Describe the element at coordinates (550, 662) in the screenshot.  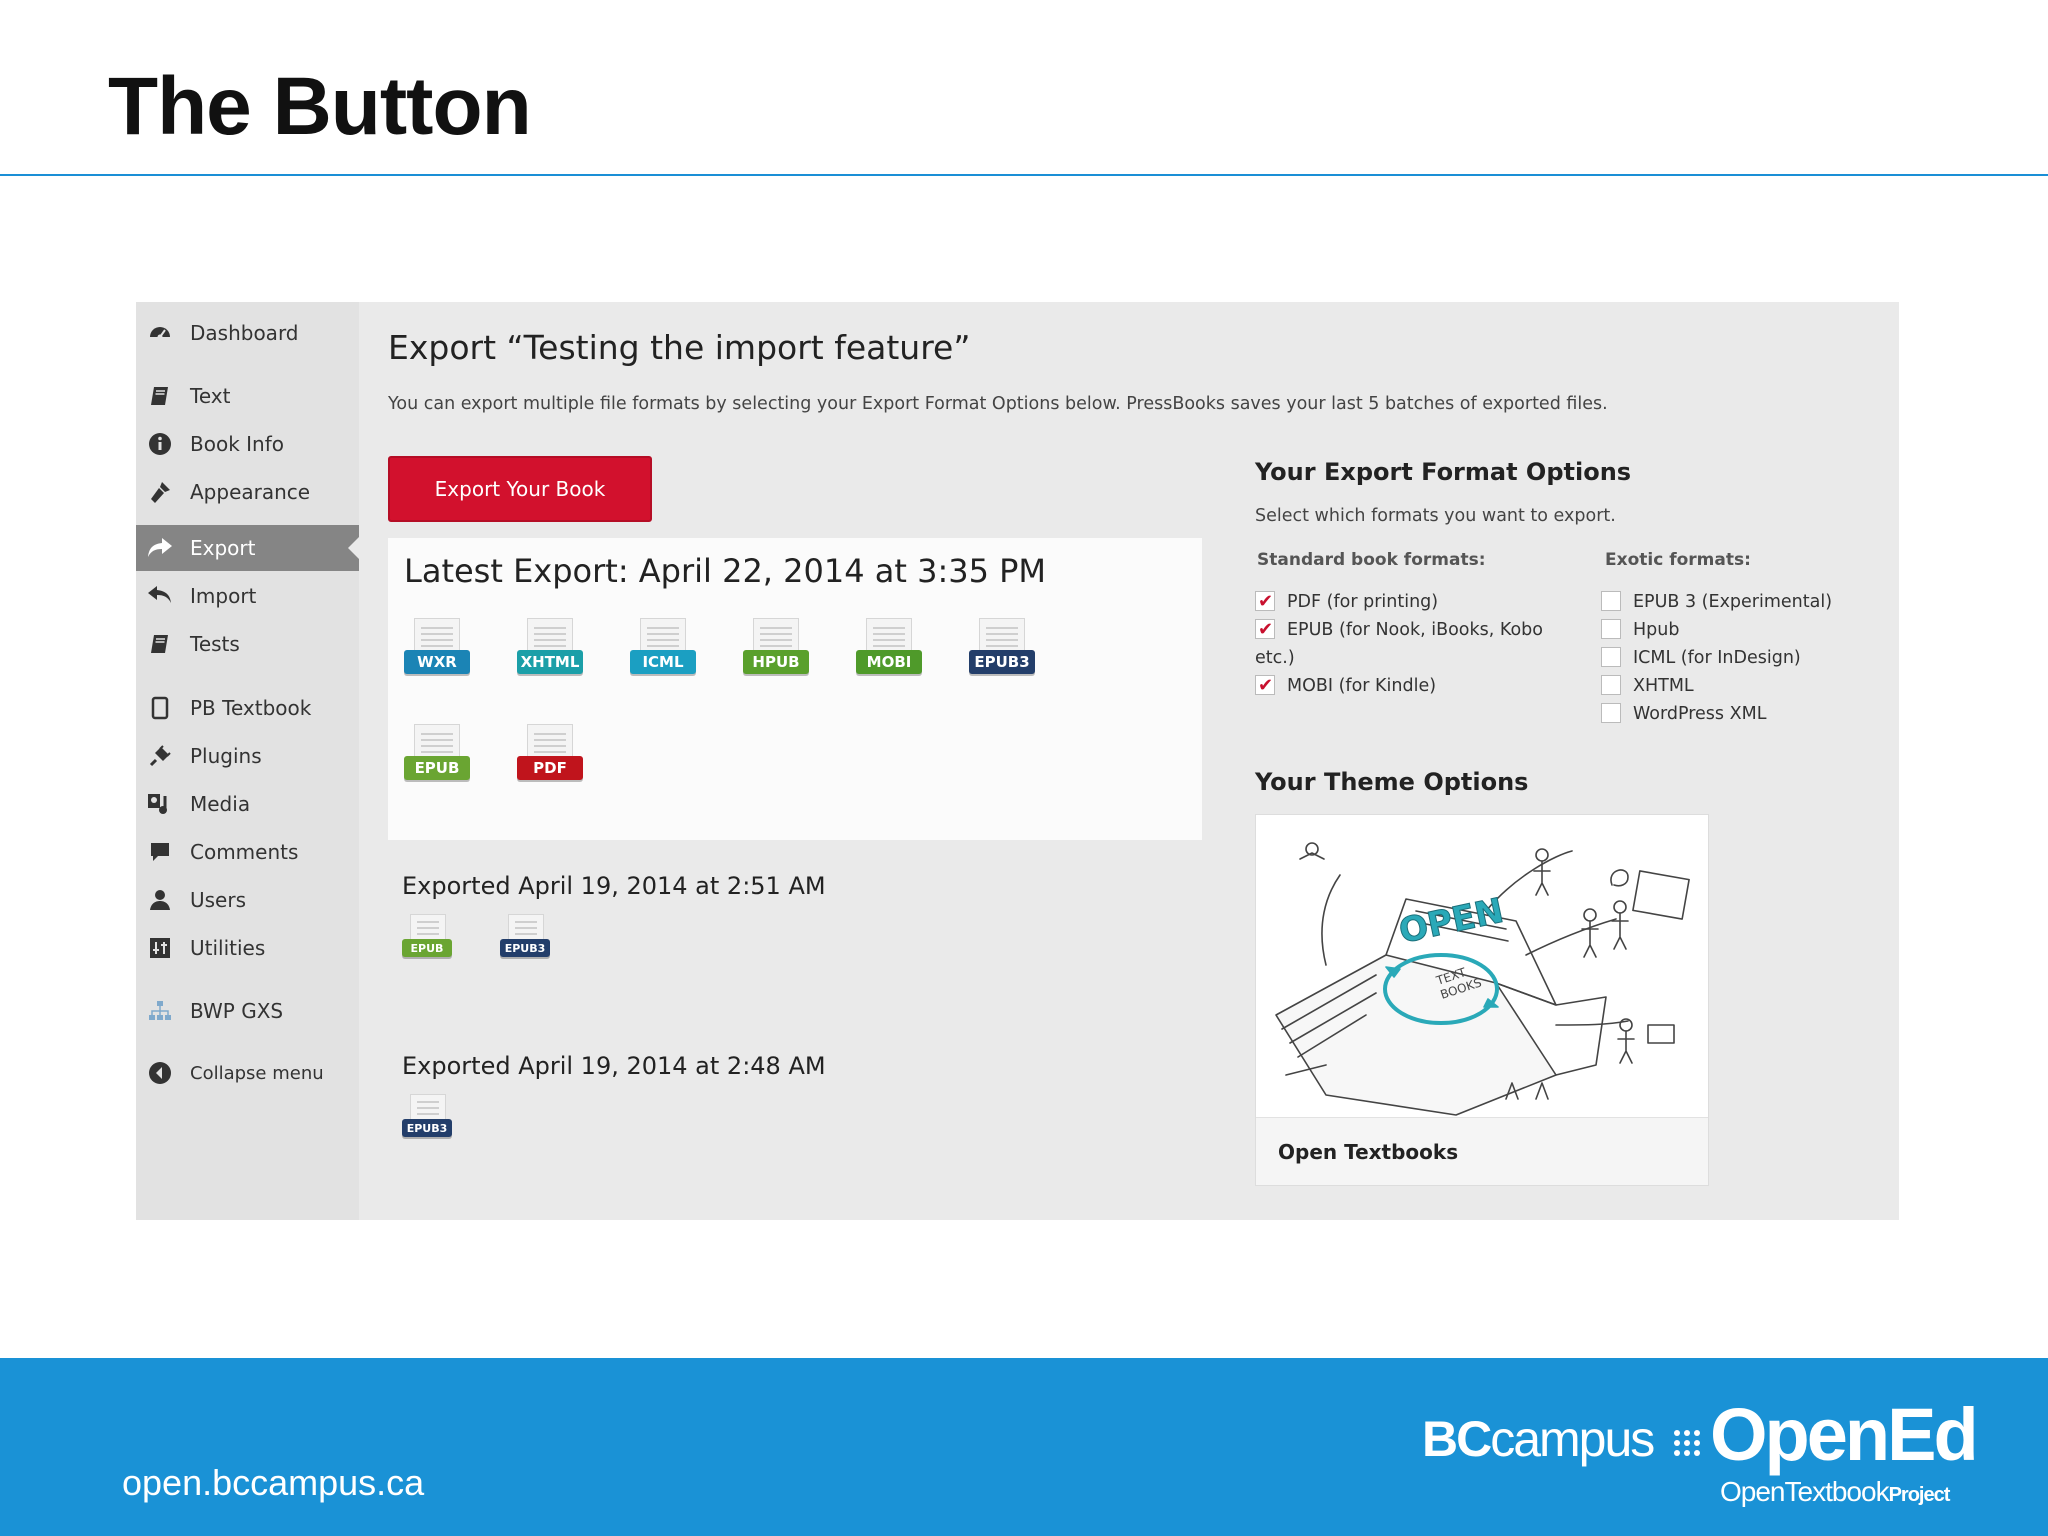
I see `file-format-label: XHTML` at that location.